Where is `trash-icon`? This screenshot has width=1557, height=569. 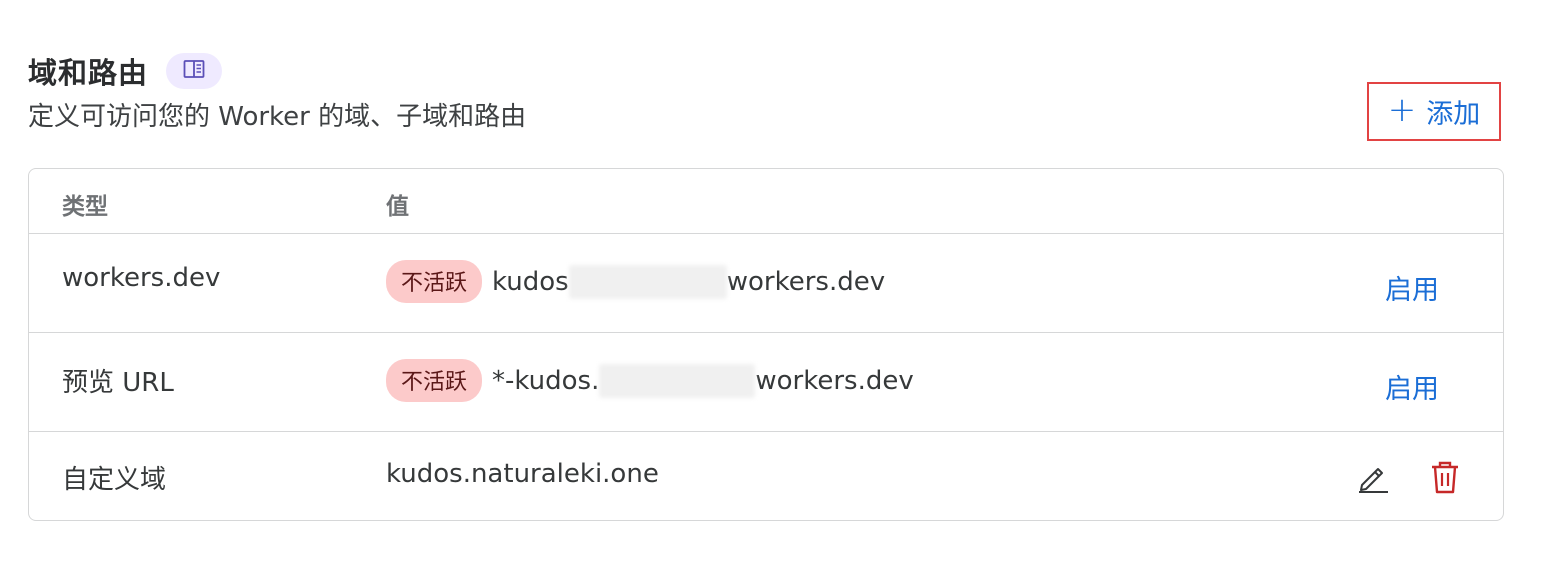
trash-icon is located at coordinates (1445, 477).